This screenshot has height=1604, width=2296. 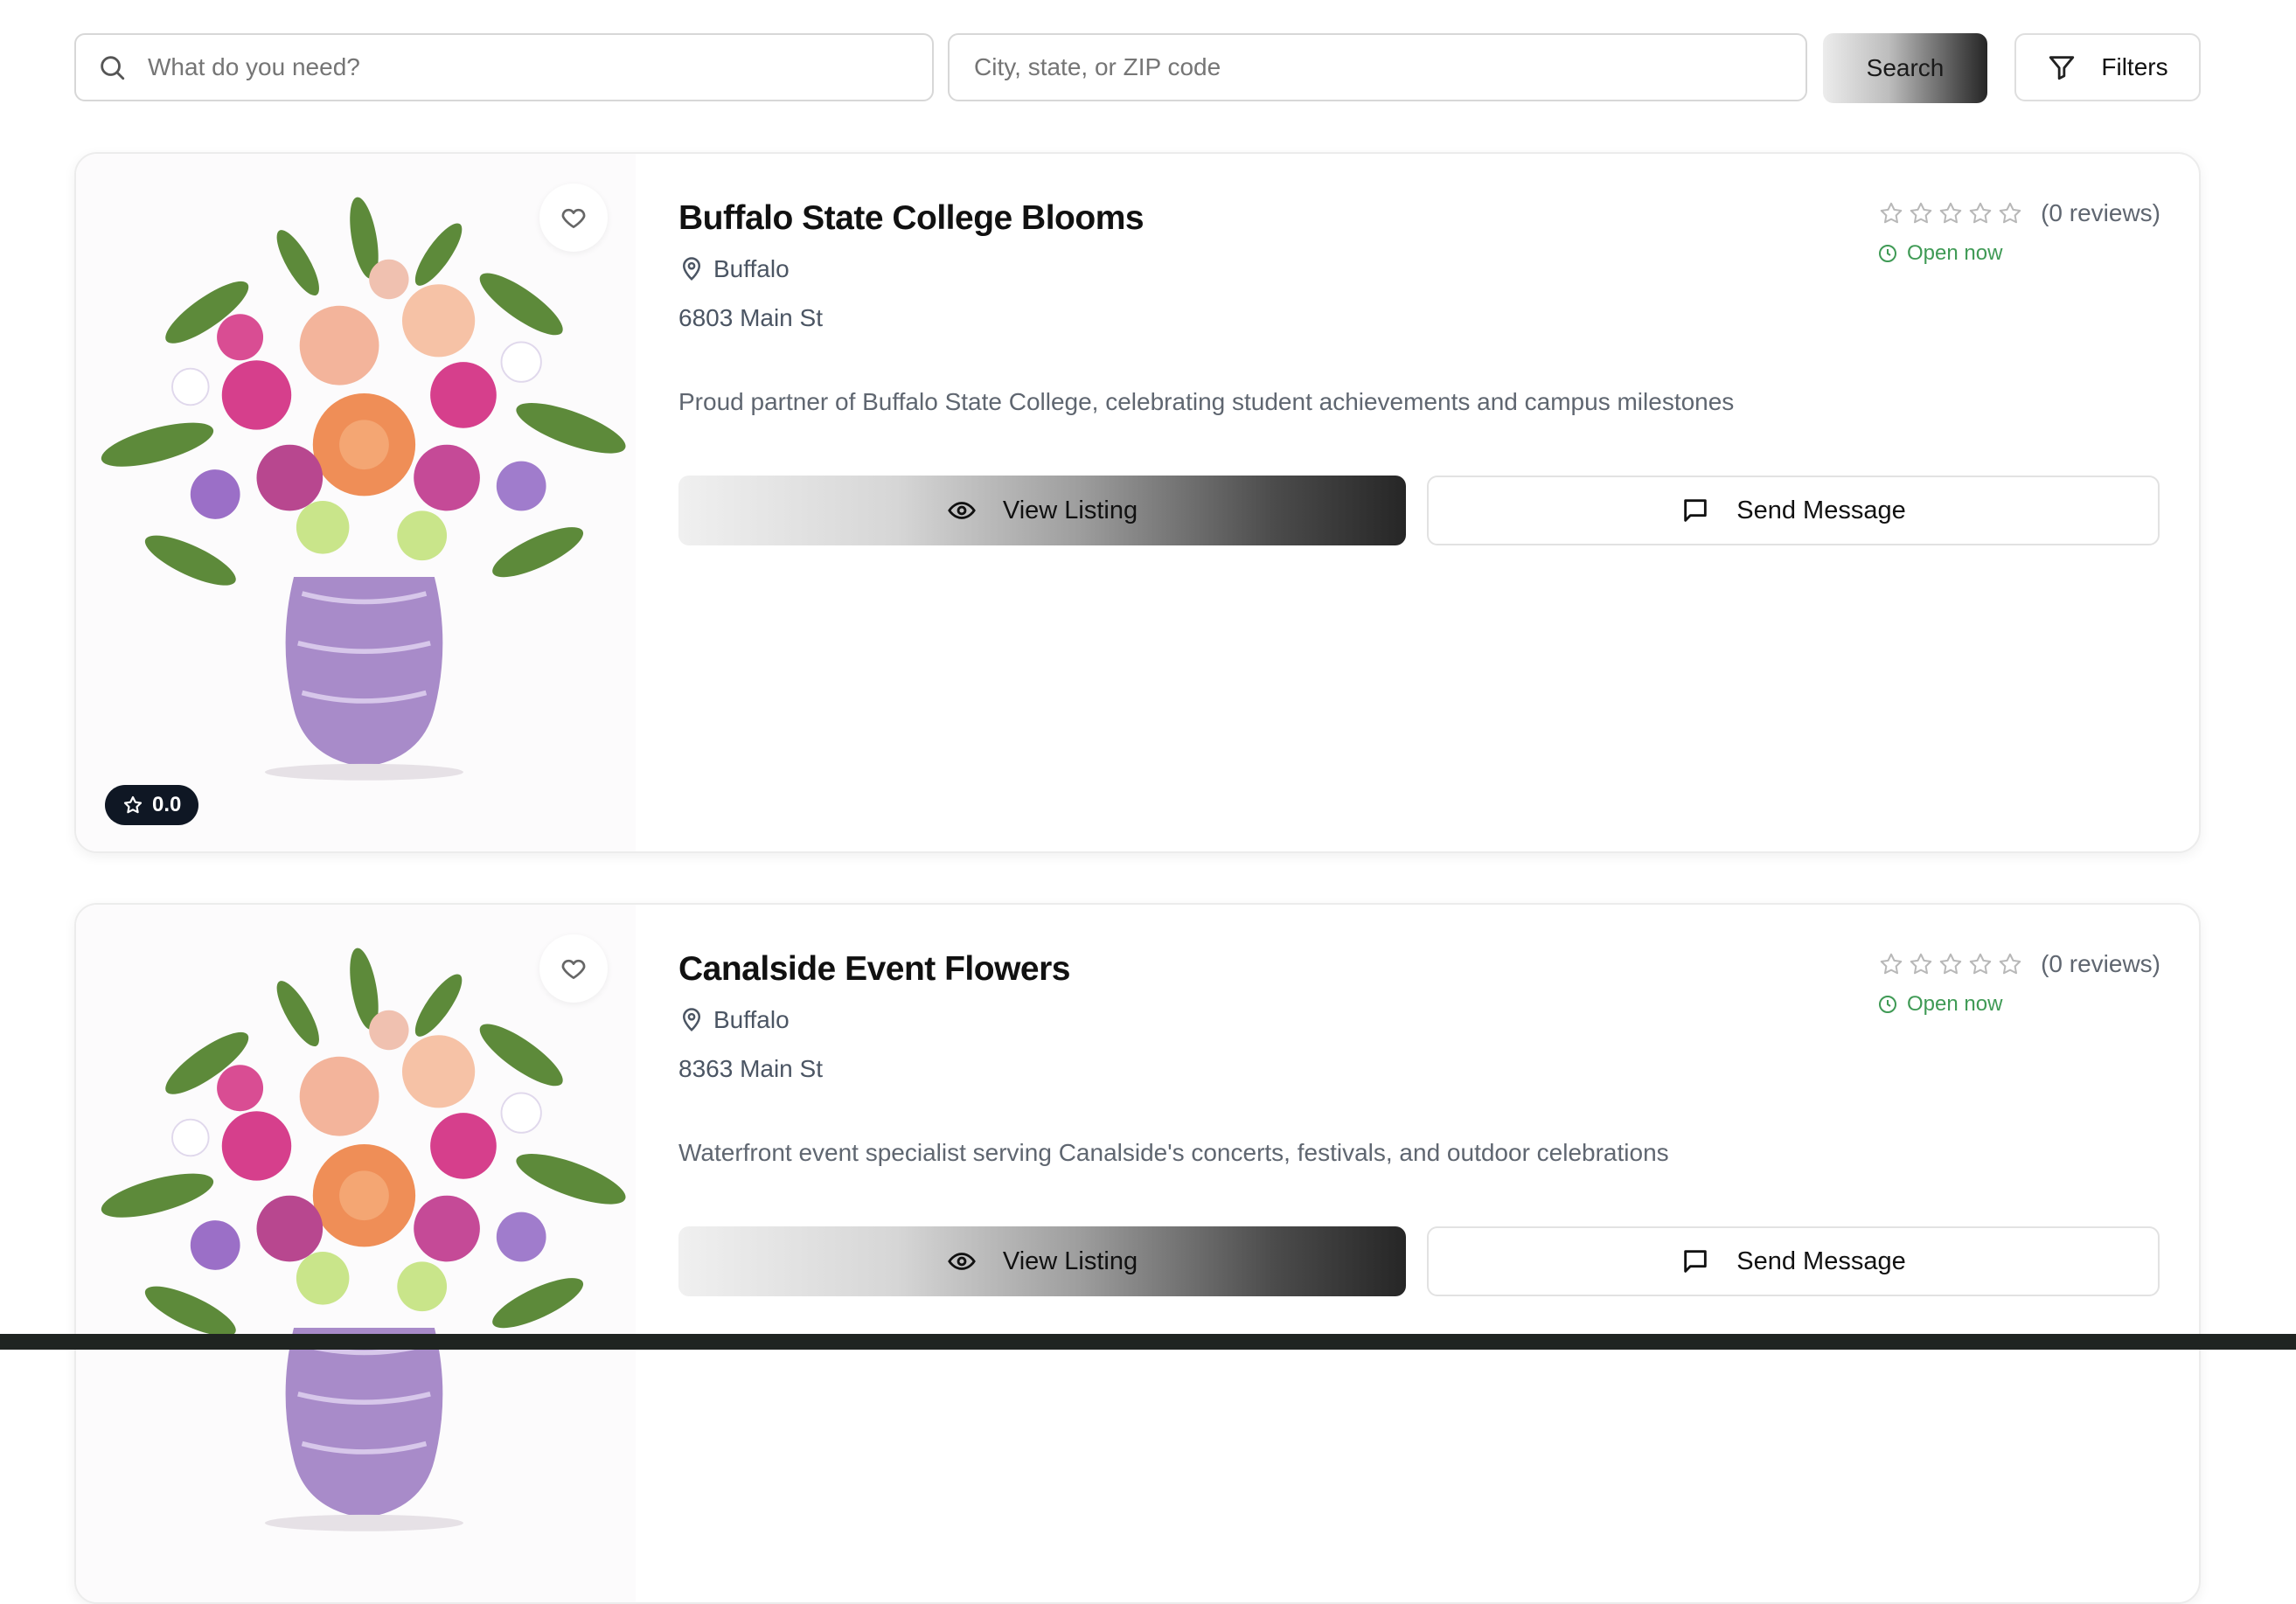 I want to click on location-search-field, so click(x=1377, y=67).